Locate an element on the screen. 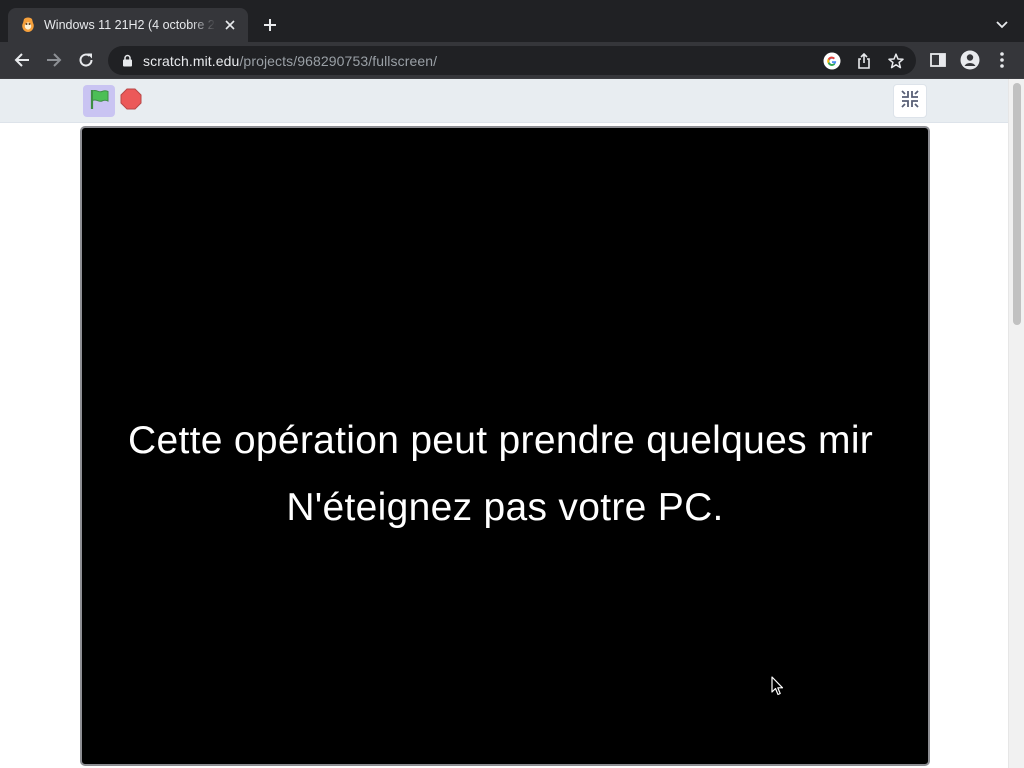  chevron-down-icon is located at coordinates (1002, 25).